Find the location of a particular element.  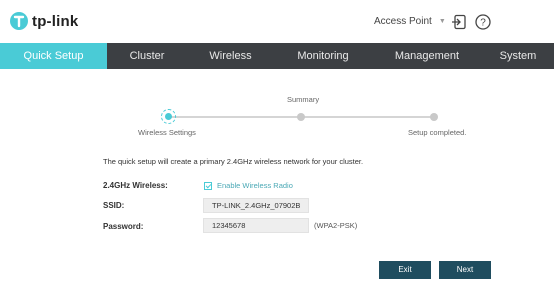

tab-wireless: Wireless is located at coordinates (230, 56).